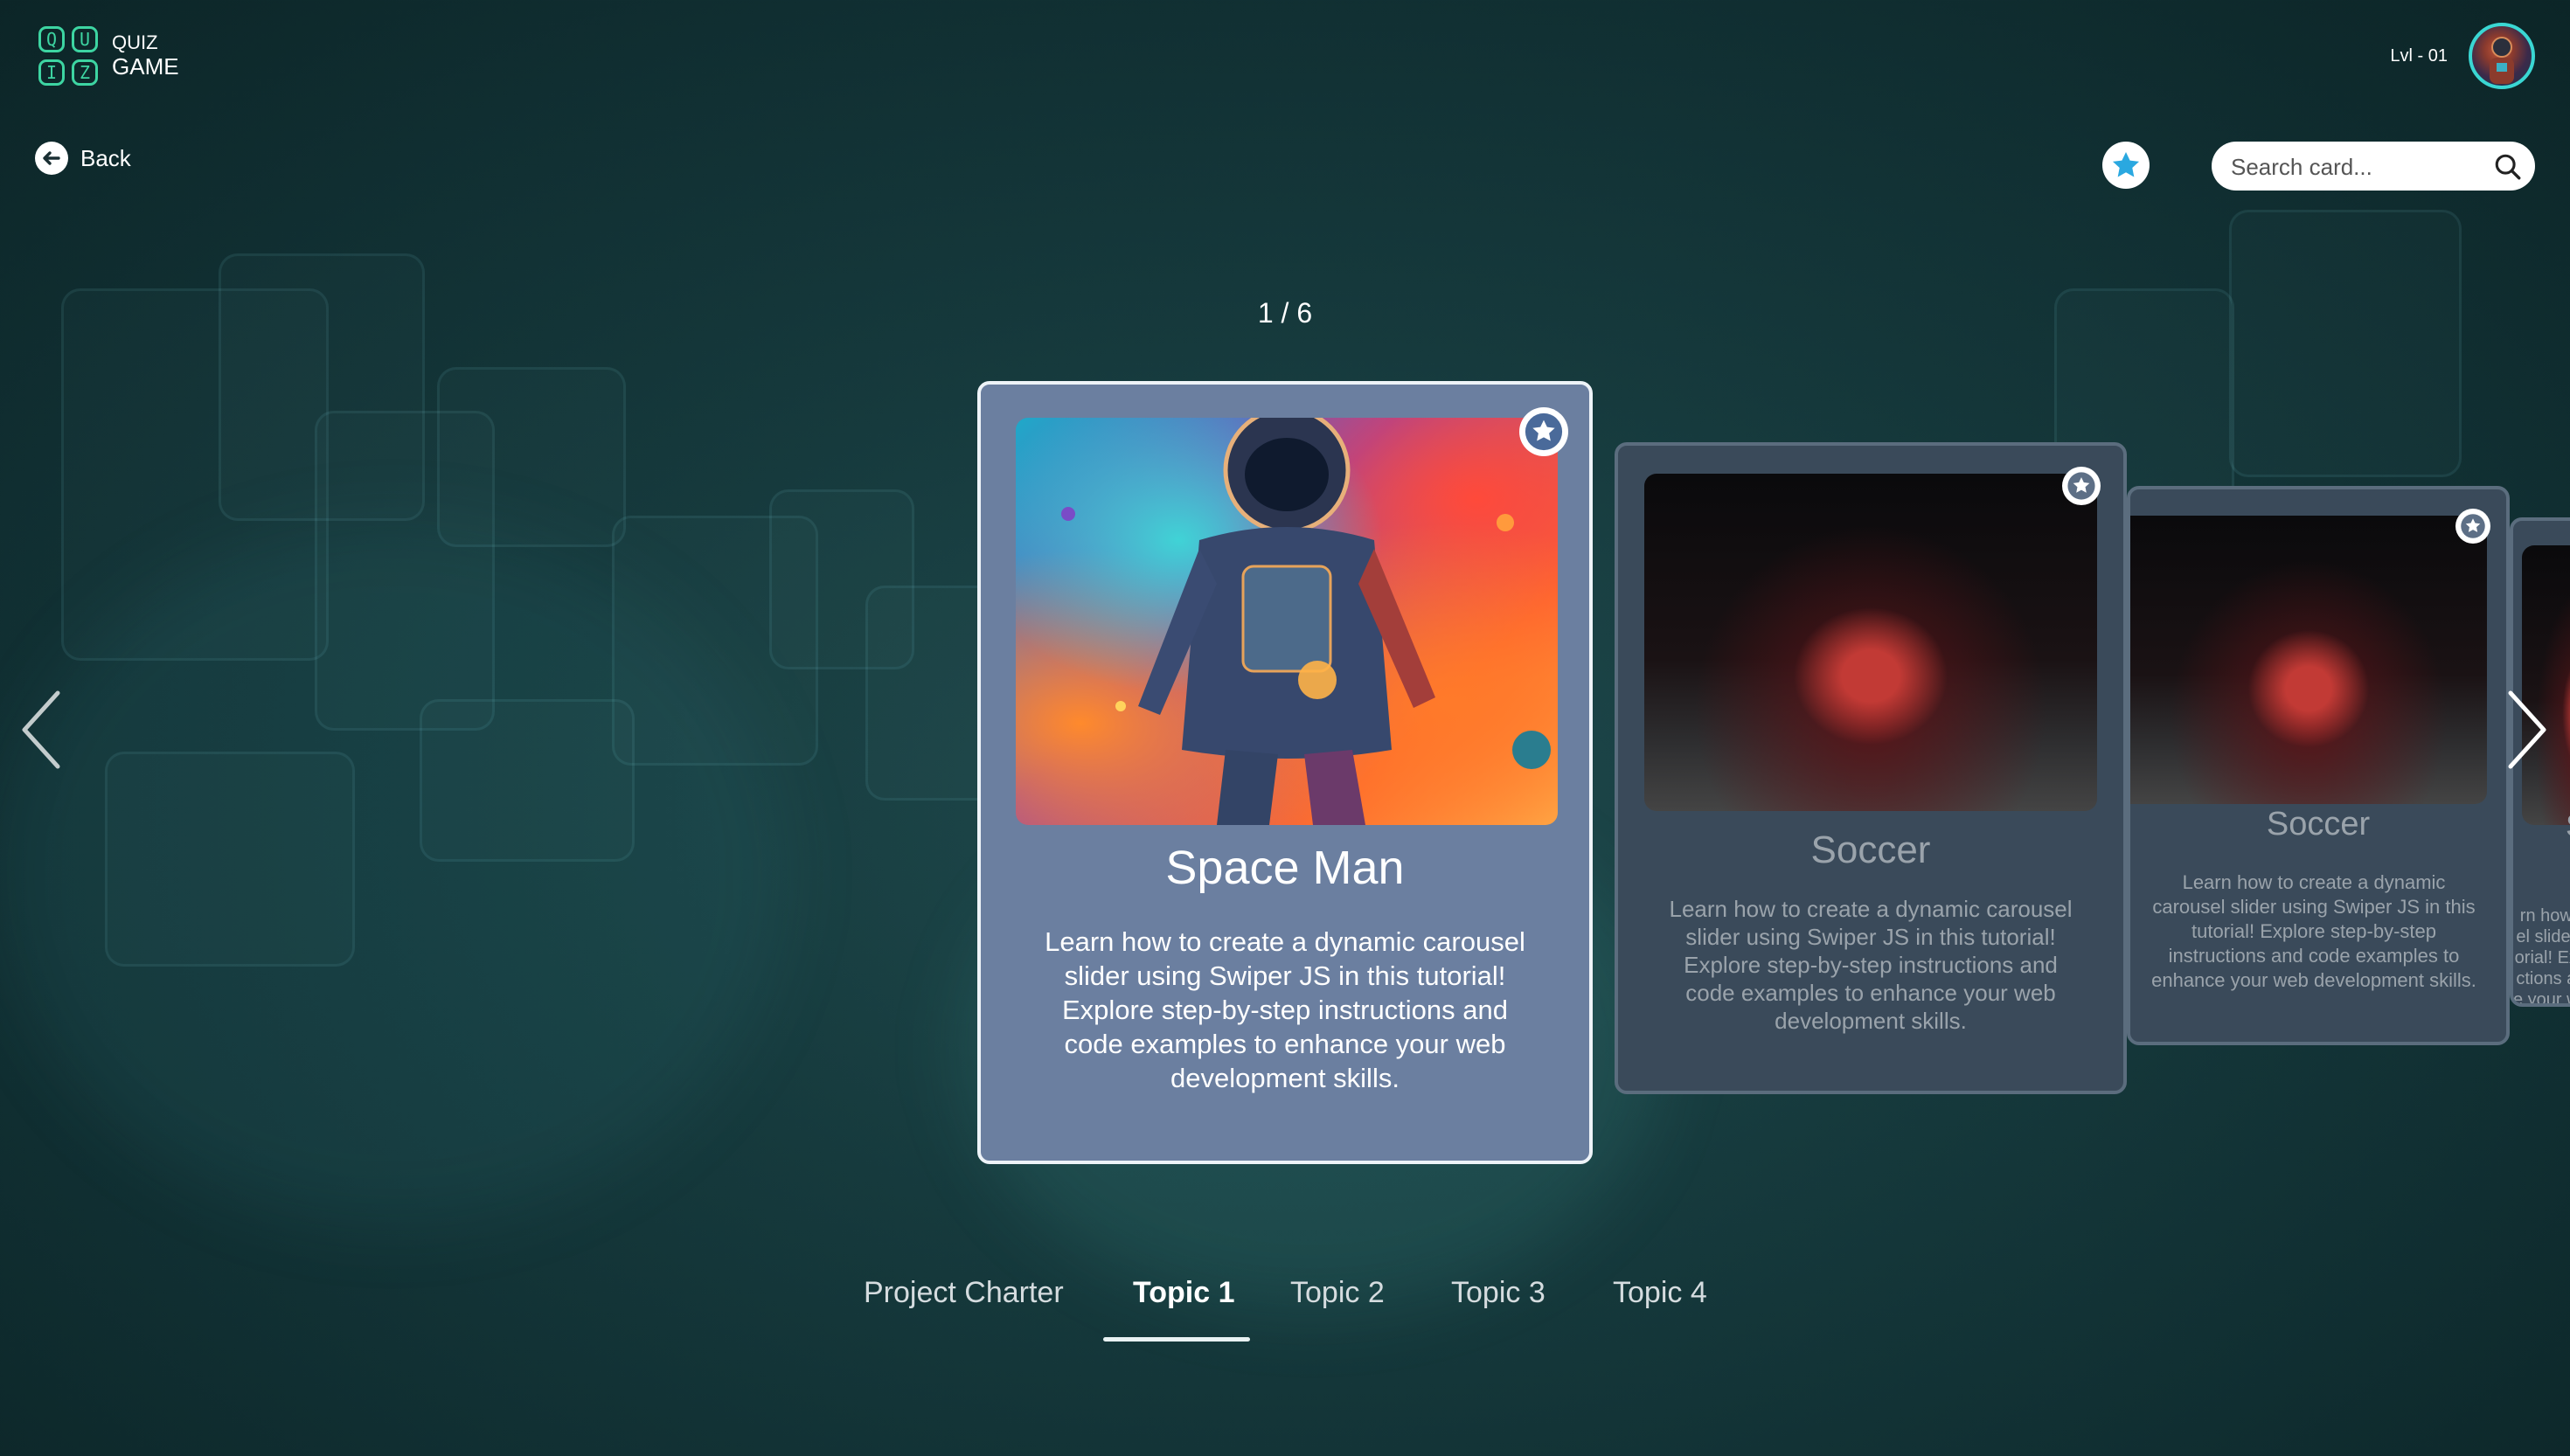  I want to click on card-description-line: ctions a, so click(2543, 978).